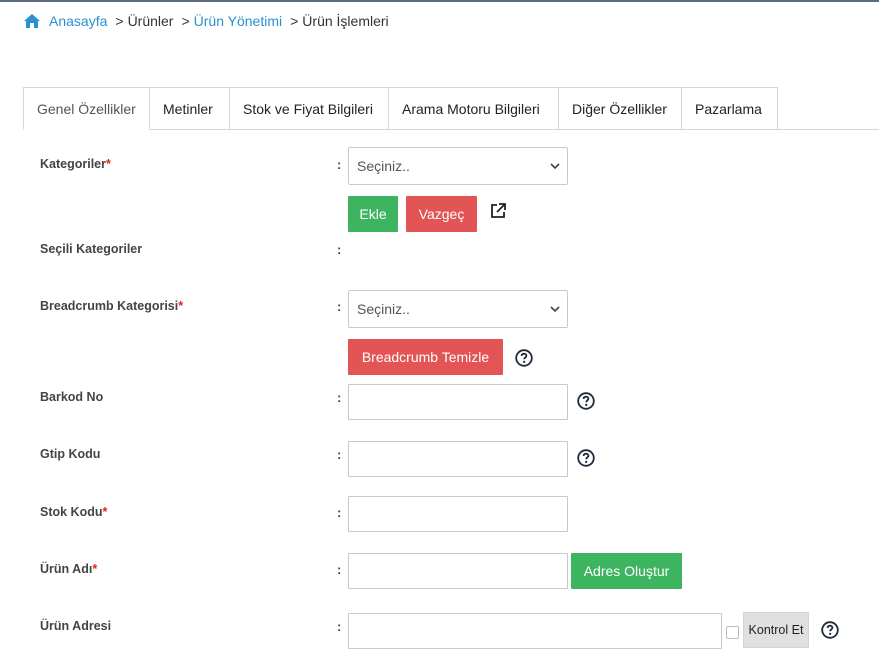 Image resolution: width=879 pixels, height=667 pixels. What do you see at coordinates (86, 108) in the screenshot?
I see `tab-genel-ozellikler: Genel Özellikler` at bounding box center [86, 108].